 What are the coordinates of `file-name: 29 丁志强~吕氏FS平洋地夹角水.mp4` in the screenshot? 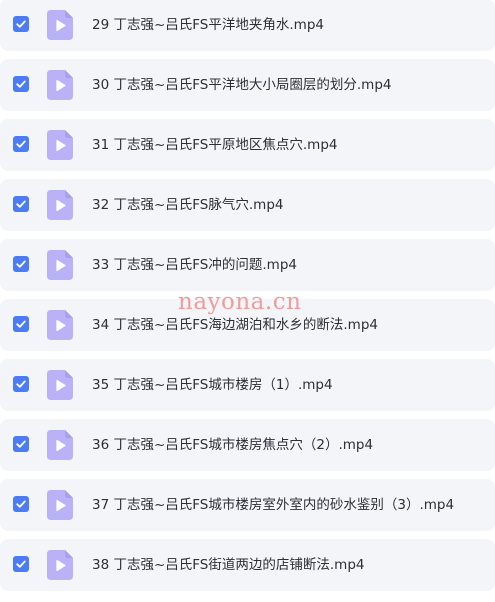 It's located at (208, 25).